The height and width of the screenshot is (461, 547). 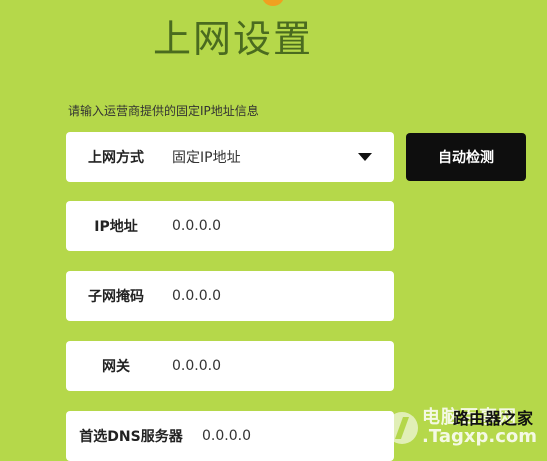 What do you see at coordinates (116, 158) in the screenshot?
I see `connection-mode-label: 上网方式` at bounding box center [116, 158].